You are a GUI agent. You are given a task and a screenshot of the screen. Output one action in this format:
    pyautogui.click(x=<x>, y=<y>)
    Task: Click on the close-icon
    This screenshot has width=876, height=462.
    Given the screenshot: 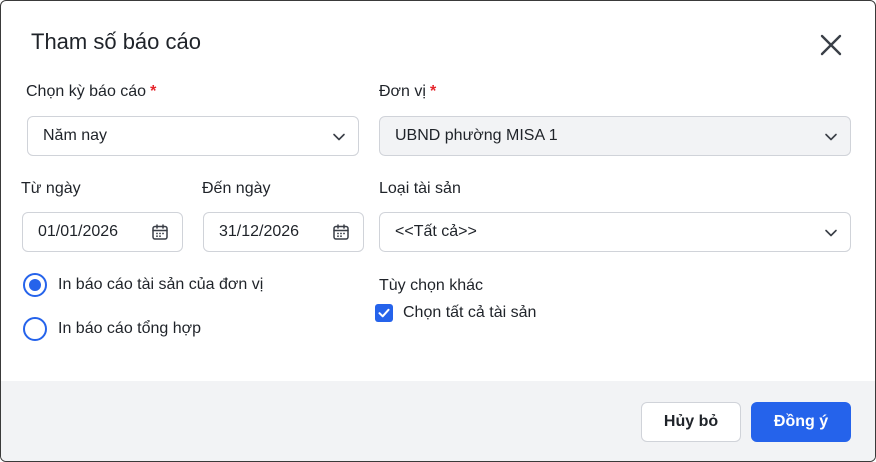 What is the action you would take?
    pyautogui.click(x=831, y=45)
    